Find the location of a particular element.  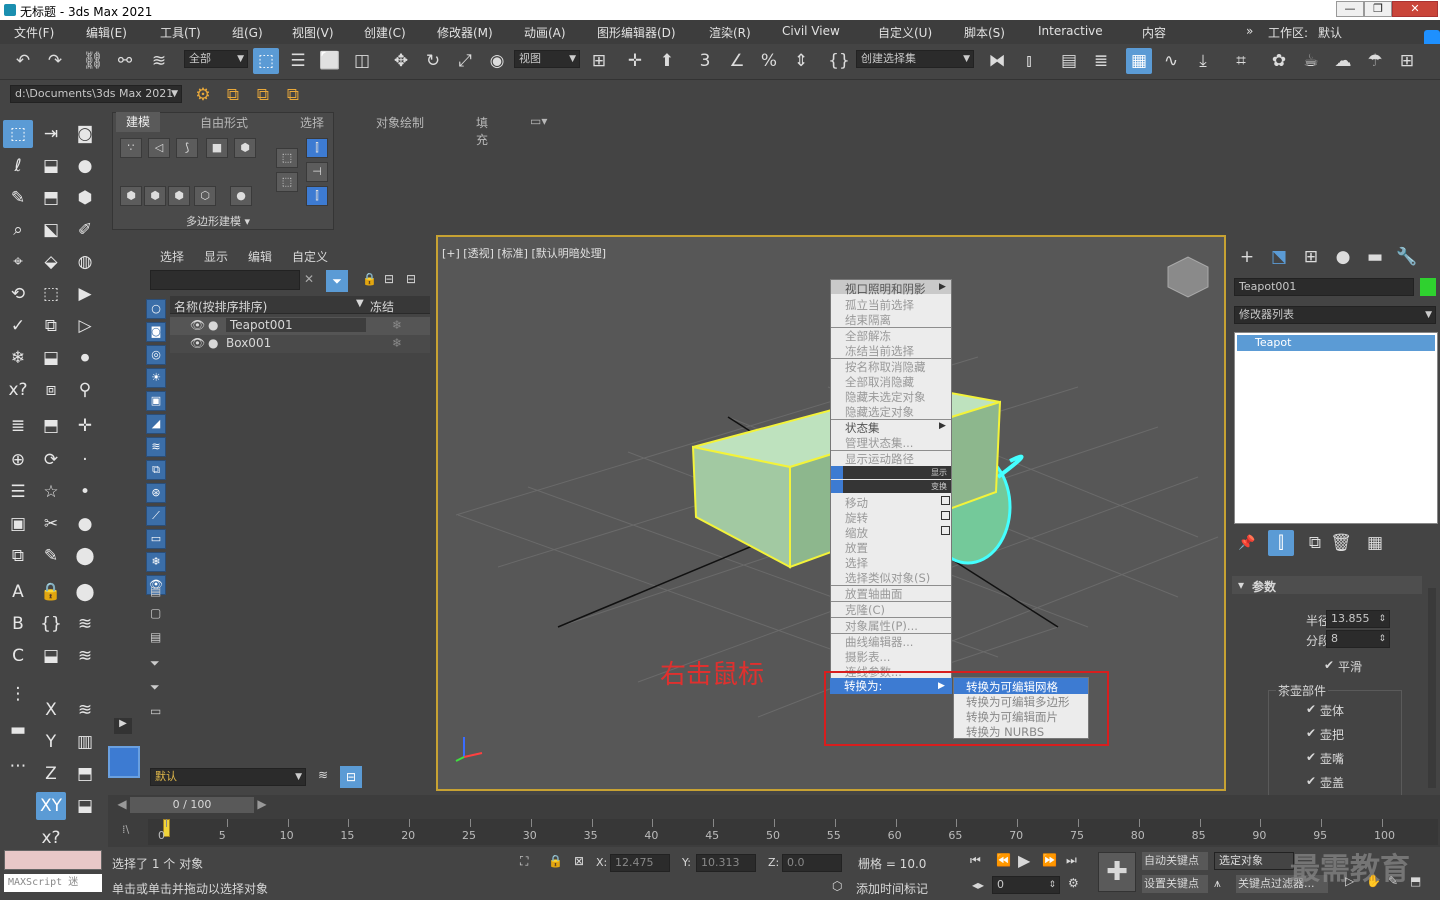

render-tool-icon: ▶ is located at coordinates (85, 294).